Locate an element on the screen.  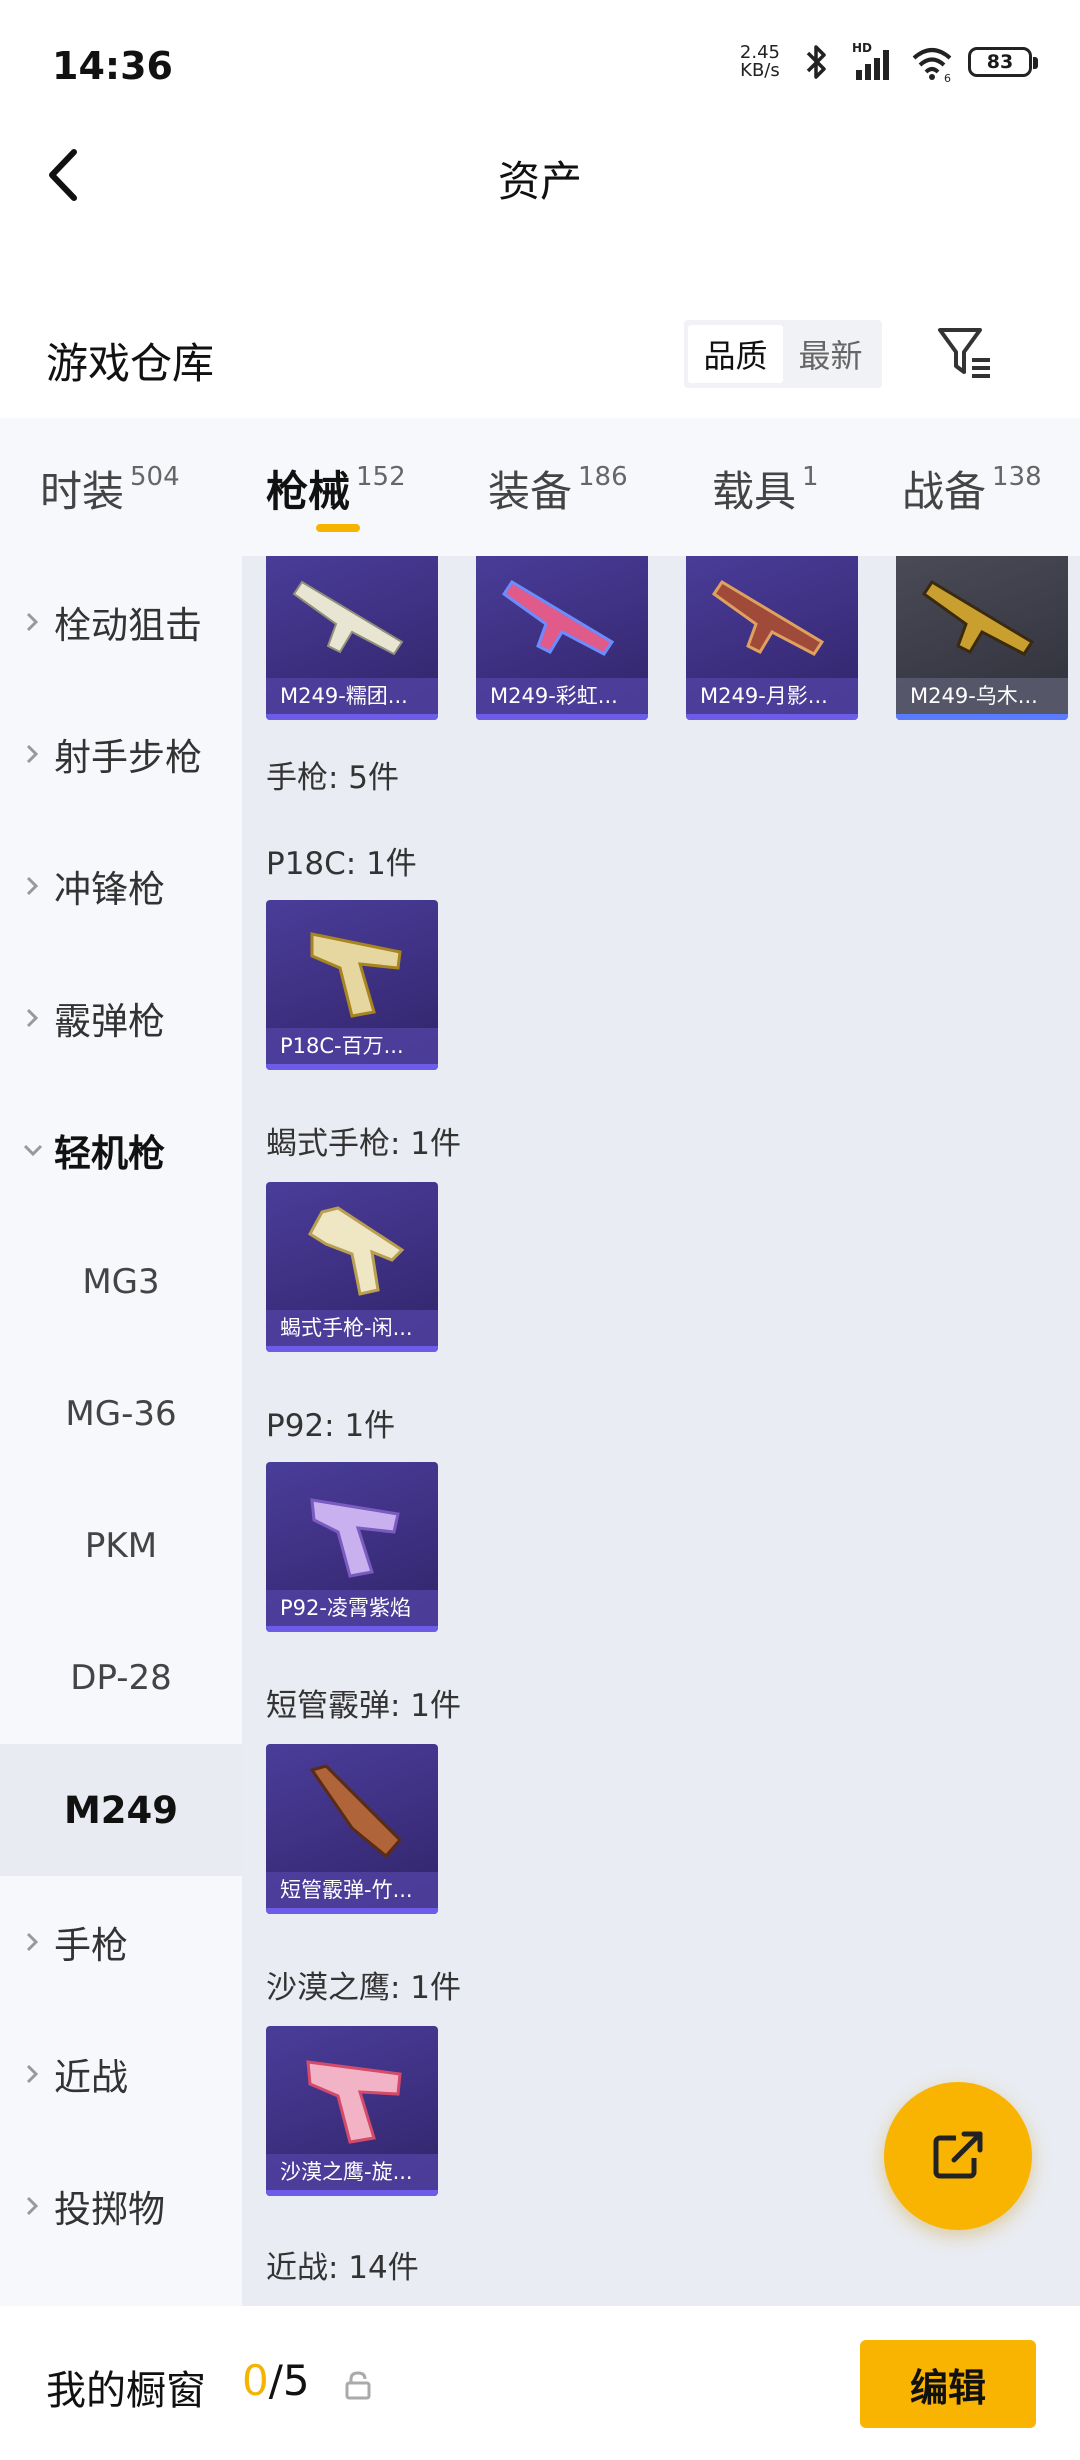
sidebar-subitem-dp28: DP-28 is located at coordinates (121, 1678).